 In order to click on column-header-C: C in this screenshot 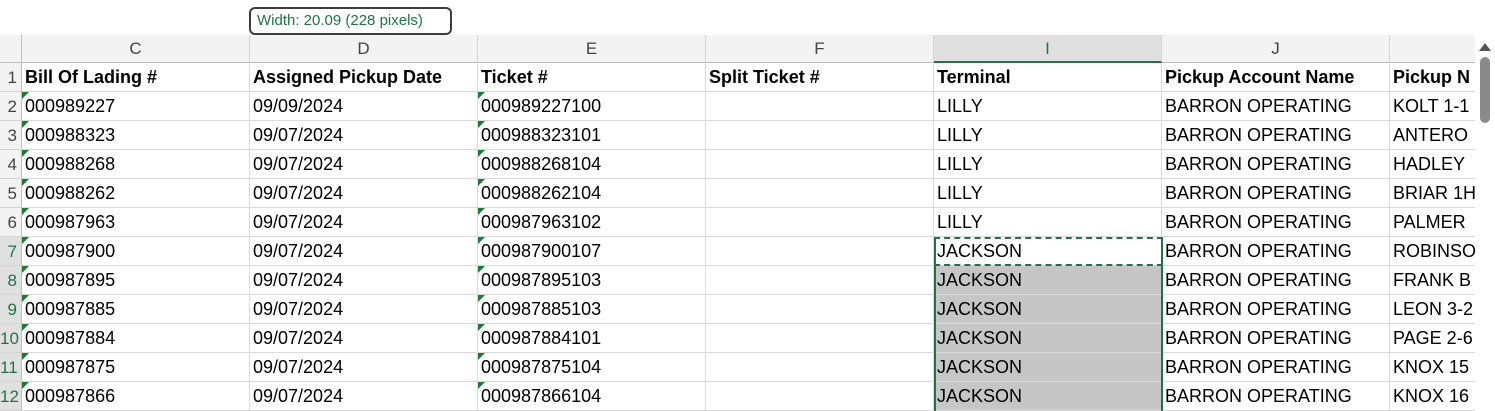, I will do `click(136, 49)`.